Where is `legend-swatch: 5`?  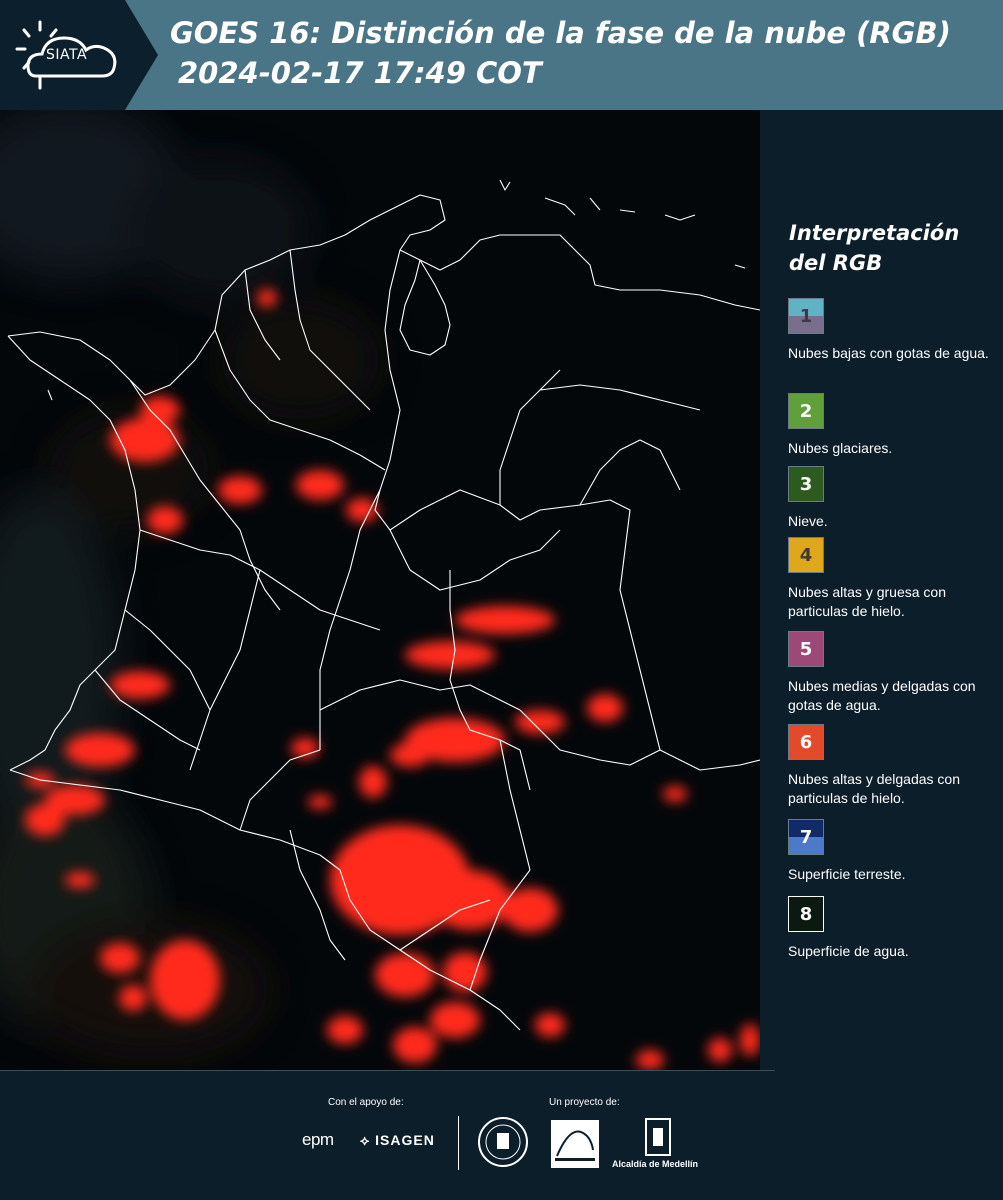 legend-swatch: 5 is located at coordinates (806, 649).